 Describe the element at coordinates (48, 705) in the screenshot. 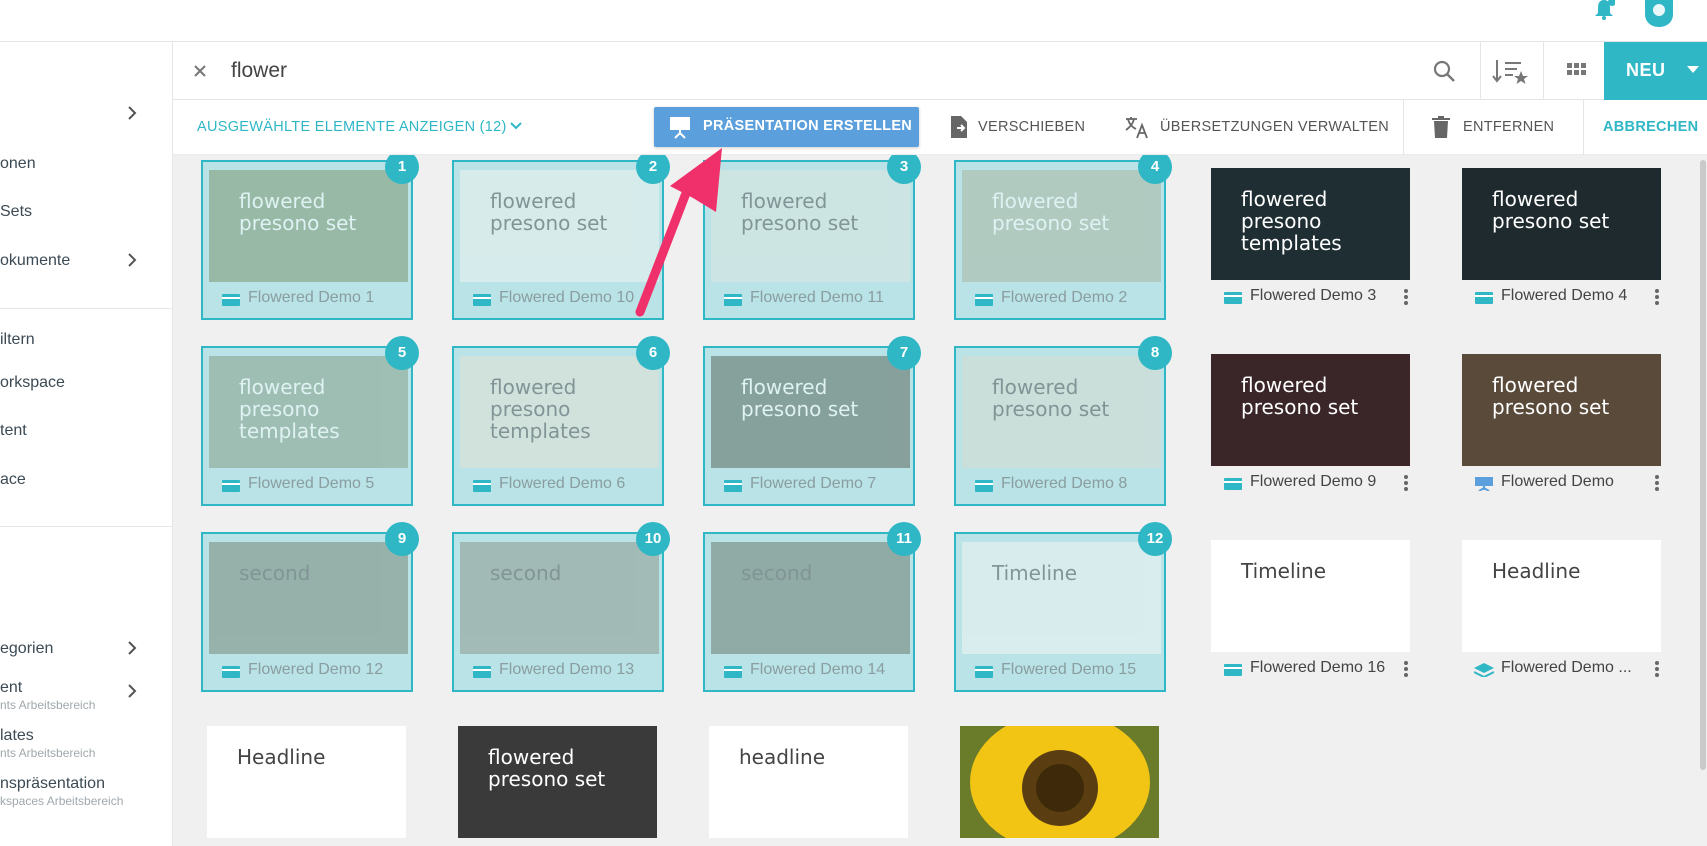

I see `sidebar-item-sublabel: nts Arbeitsbereich` at that location.